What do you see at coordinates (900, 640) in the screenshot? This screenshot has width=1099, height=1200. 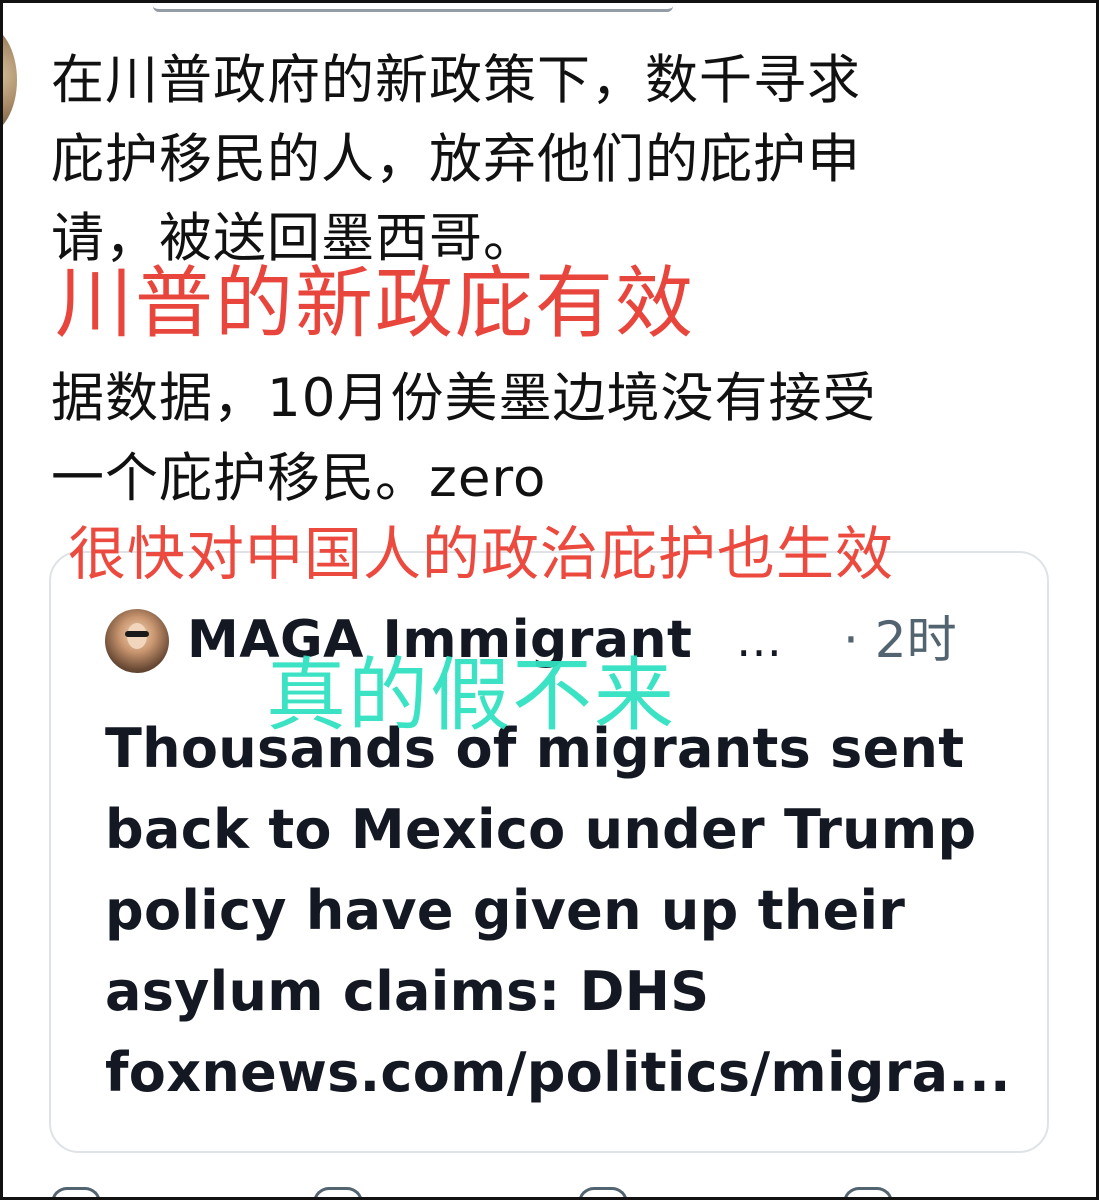 I see `quoted-tweet-timestamp: · 2时` at bounding box center [900, 640].